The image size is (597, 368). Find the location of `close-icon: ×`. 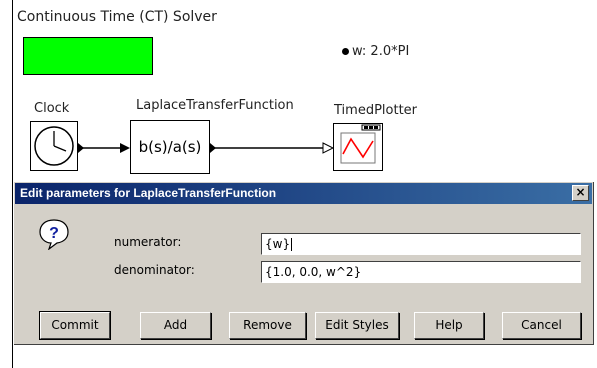

close-icon: × is located at coordinates (580, 192).